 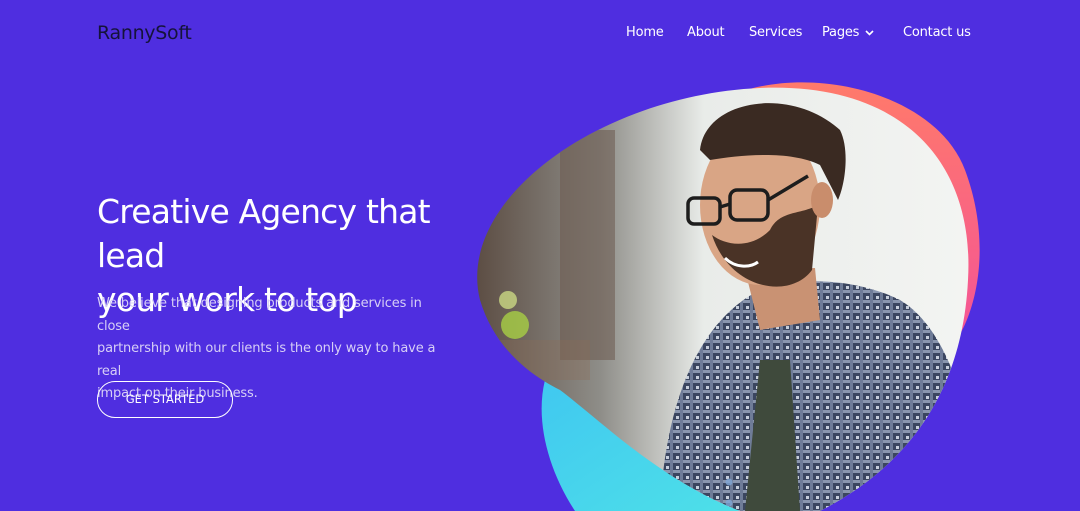 What do you see at coordinates (869, 32) in the screenshot?
I see `chevron-down-icon` at bounding box center [869, 32].